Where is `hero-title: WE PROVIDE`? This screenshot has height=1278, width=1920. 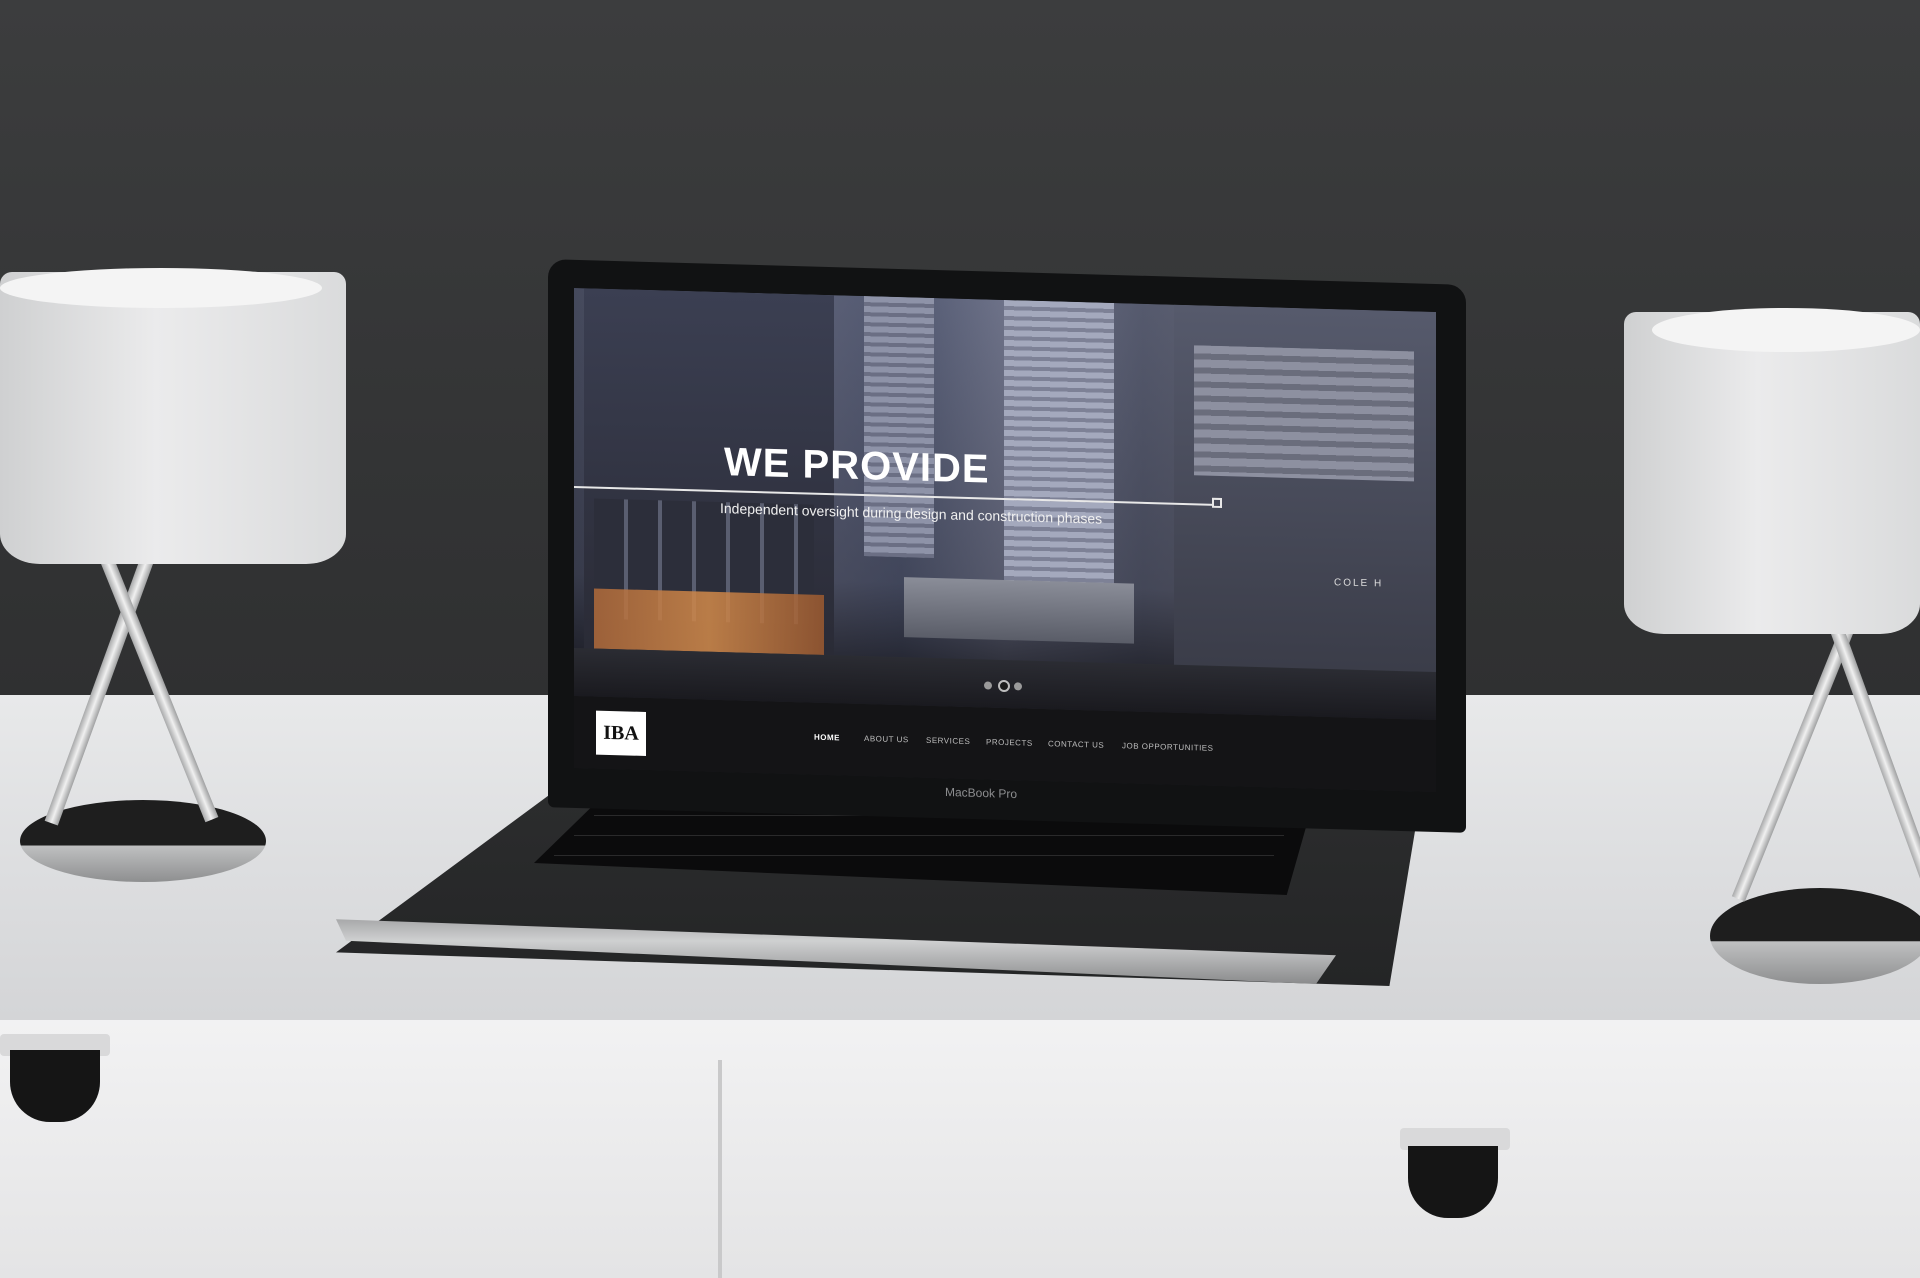
hero-title: WE PROVIDE is located at coordinates (857, 466).